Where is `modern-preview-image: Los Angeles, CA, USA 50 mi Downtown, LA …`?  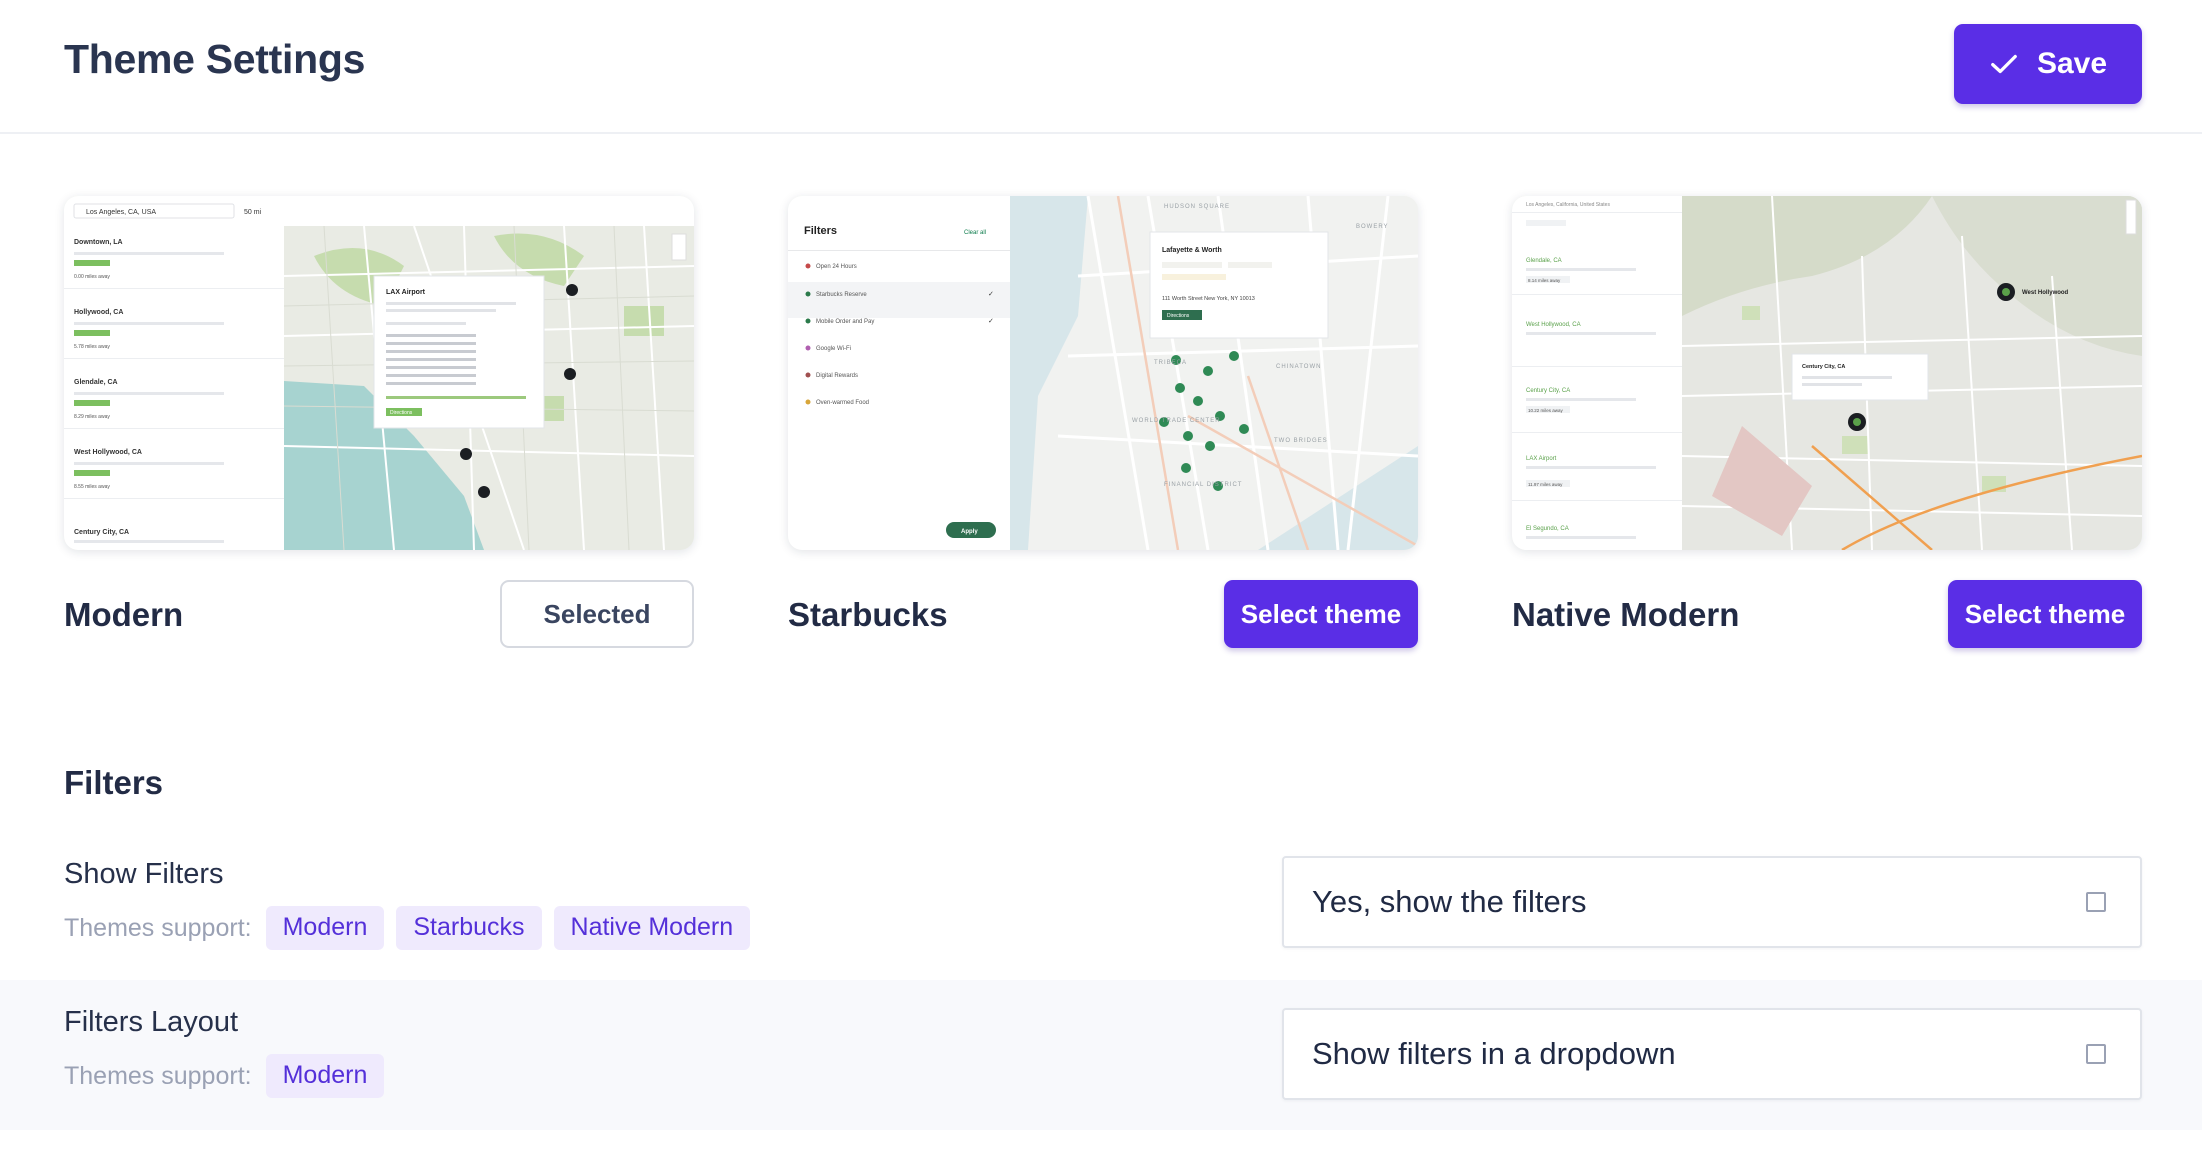
modern-preview-image: Los Angeles, CA, USA 50 mi Downtown, LA … is located at coordinates (379, 373).